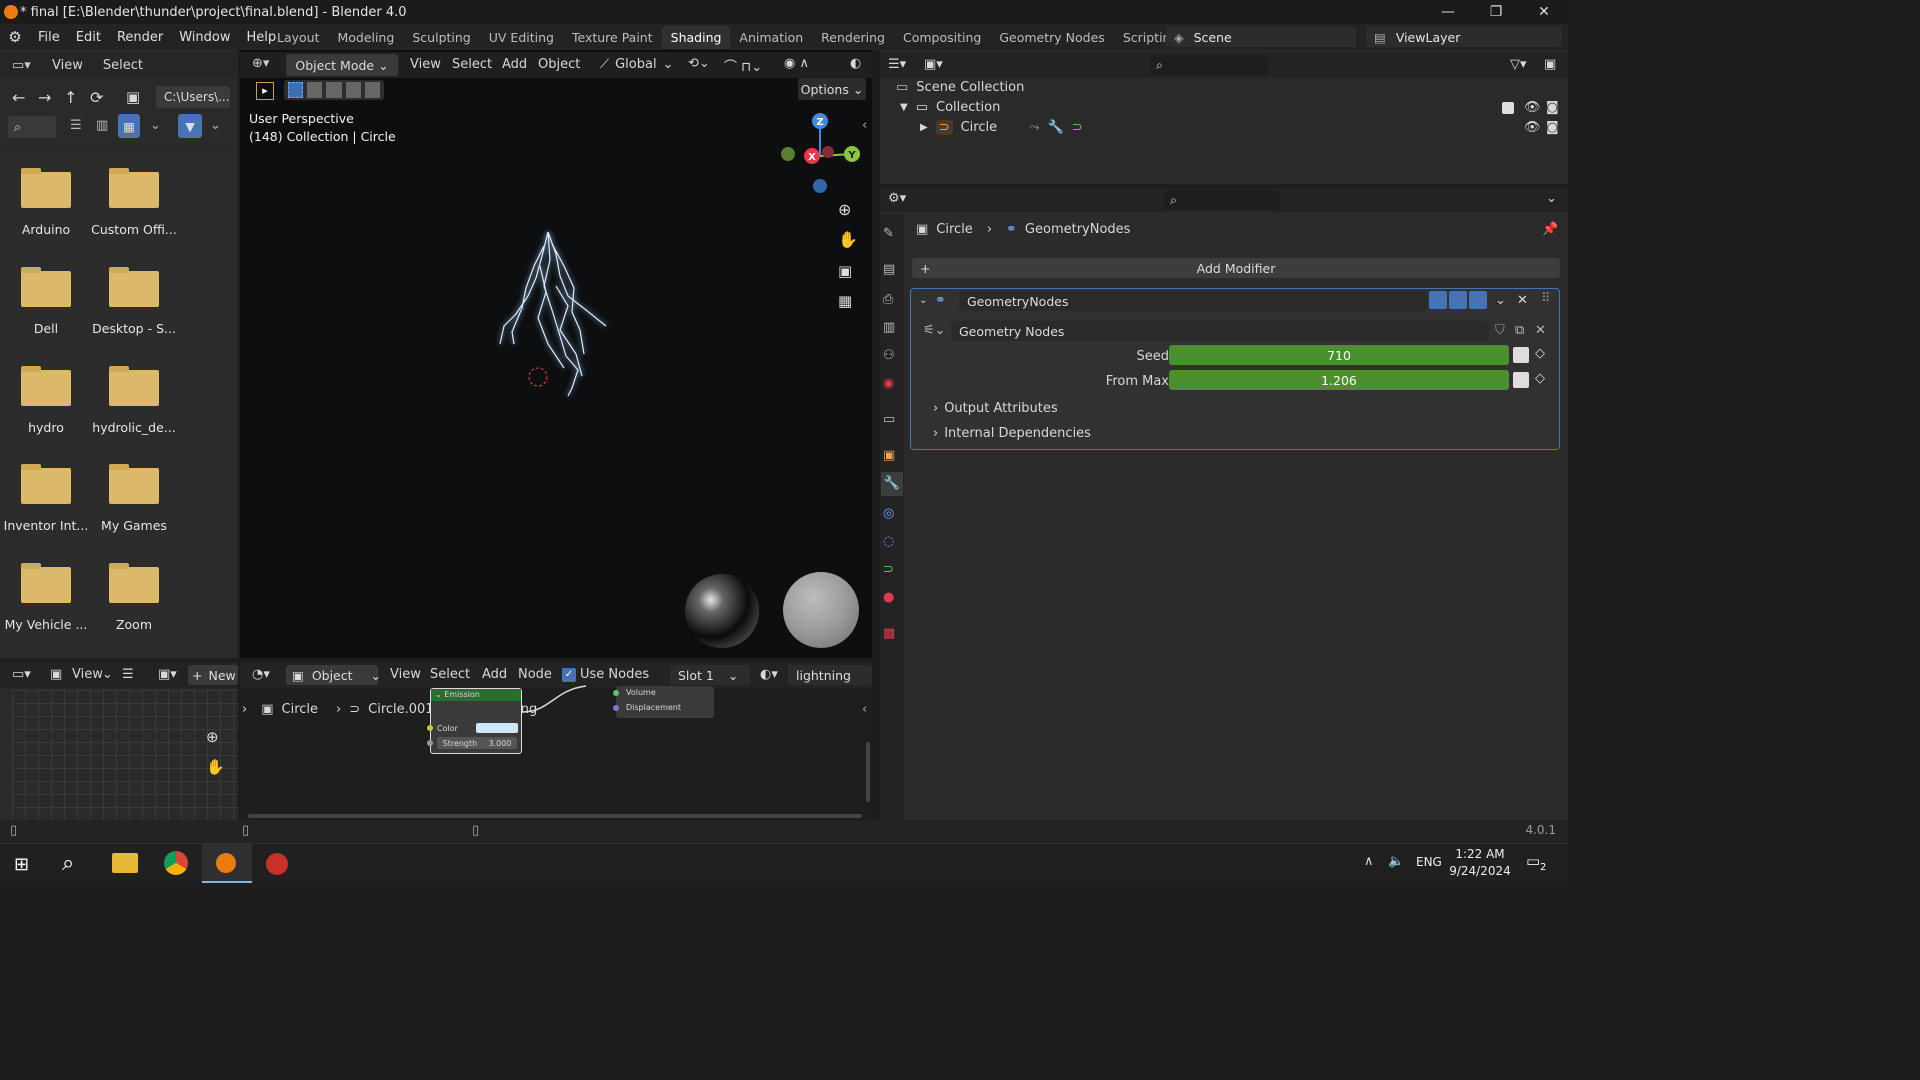 This screenshot has height=1080, width=1920. Describe the element at coordinates (472, 64) in the screenshot. I see `viewport-menu-select: Select` at that location.